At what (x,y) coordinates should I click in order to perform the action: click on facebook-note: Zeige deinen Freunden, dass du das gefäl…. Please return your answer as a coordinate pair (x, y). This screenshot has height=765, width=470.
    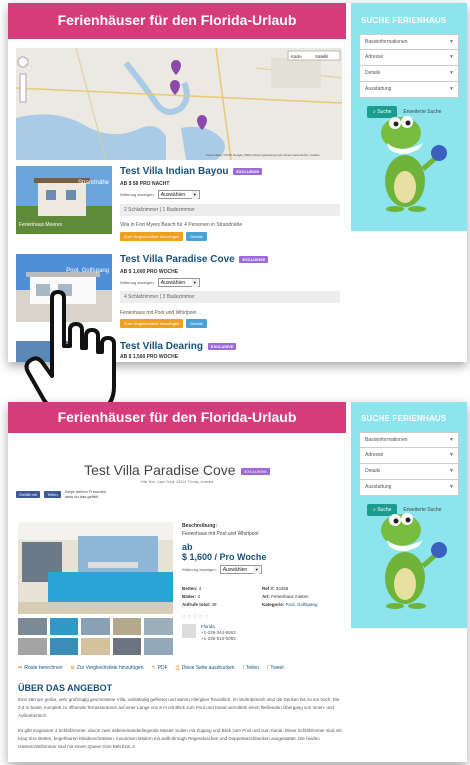
    Looking at the image, I should click on (86, 494).